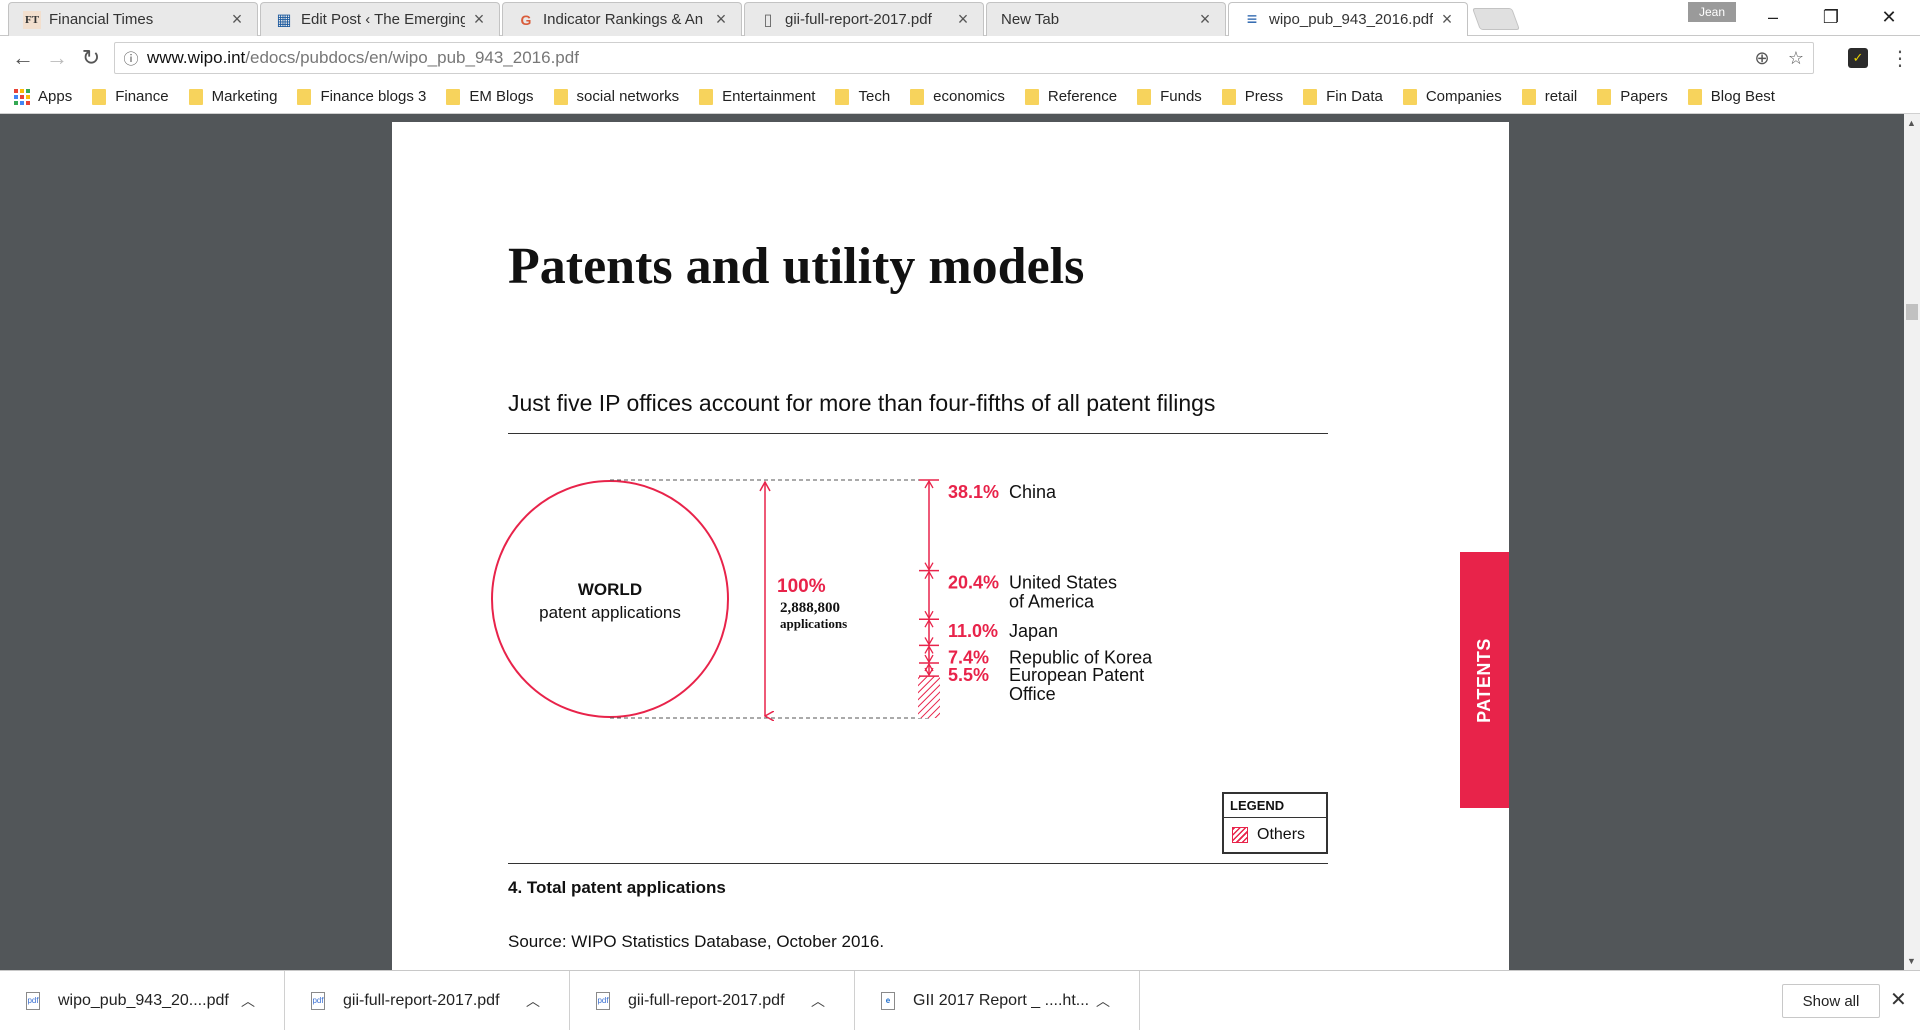  I want to click on scrollbar-thumb, so click(1912, 312).